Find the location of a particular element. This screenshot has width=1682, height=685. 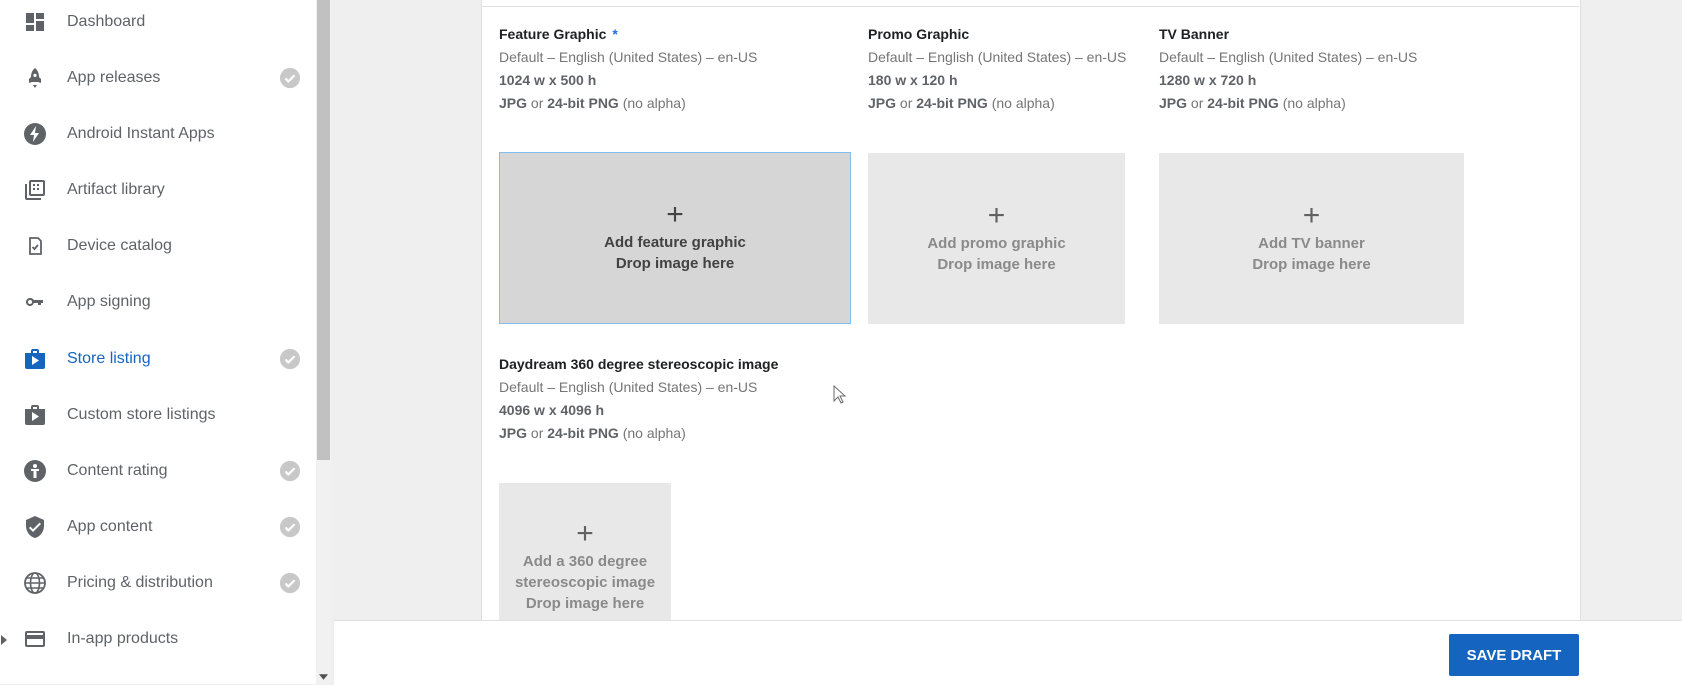

sidebar-item-in-app-products: In-app products is located at coordinates (158, 639).